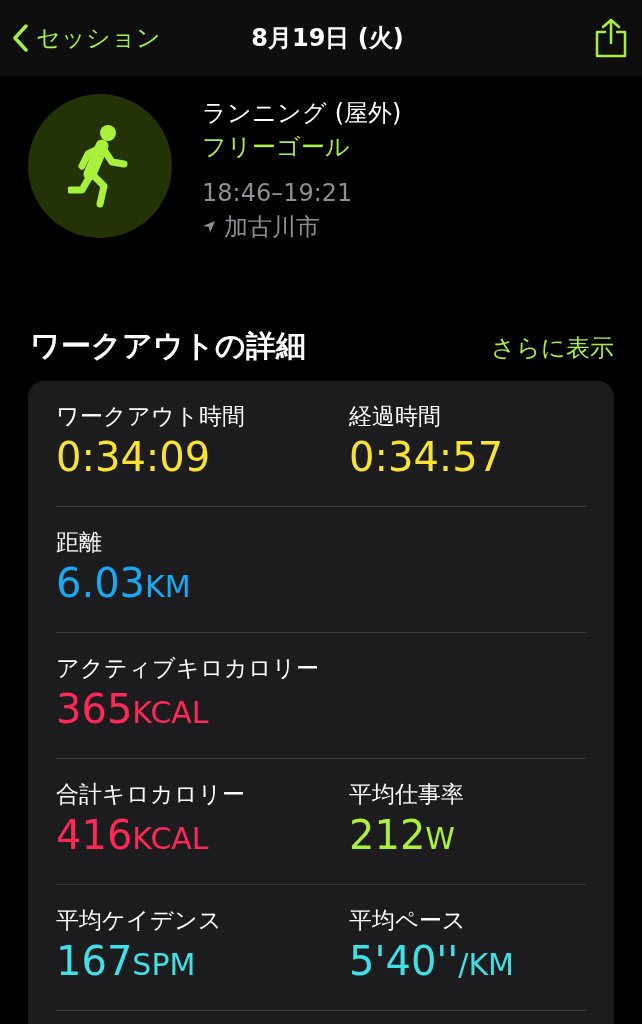 The width and height of the screenshot is (642, 1024). Describe the element at coordinates (187, 668) in the screenshot. I see `metric-label: アクティブキロカロリー` at that location.